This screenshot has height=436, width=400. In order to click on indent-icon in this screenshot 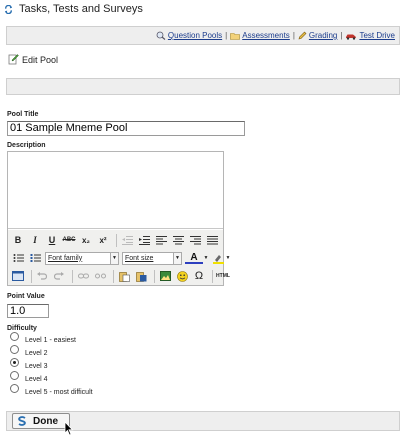, I will do `click(144, 240)`.